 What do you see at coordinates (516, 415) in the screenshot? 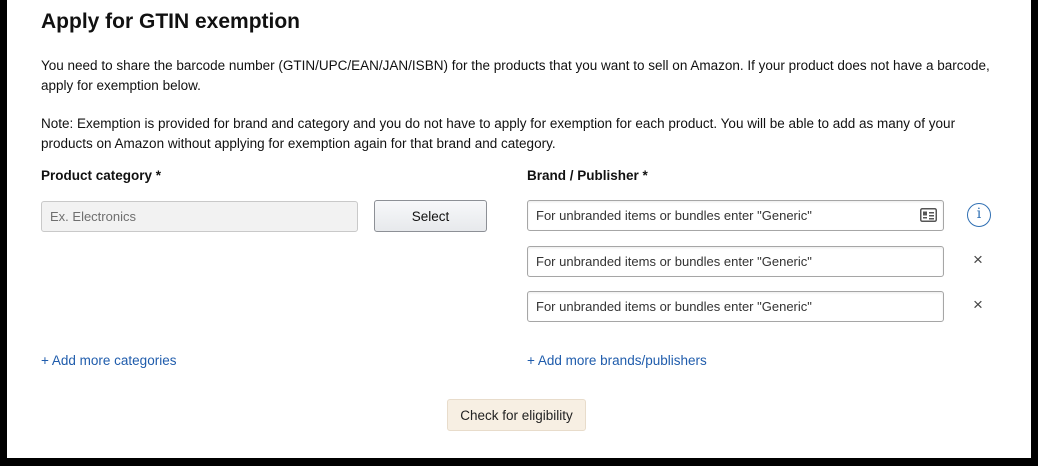
I see `check-eligibility-button: Check for eligibility` at bounding box center [516, 415].